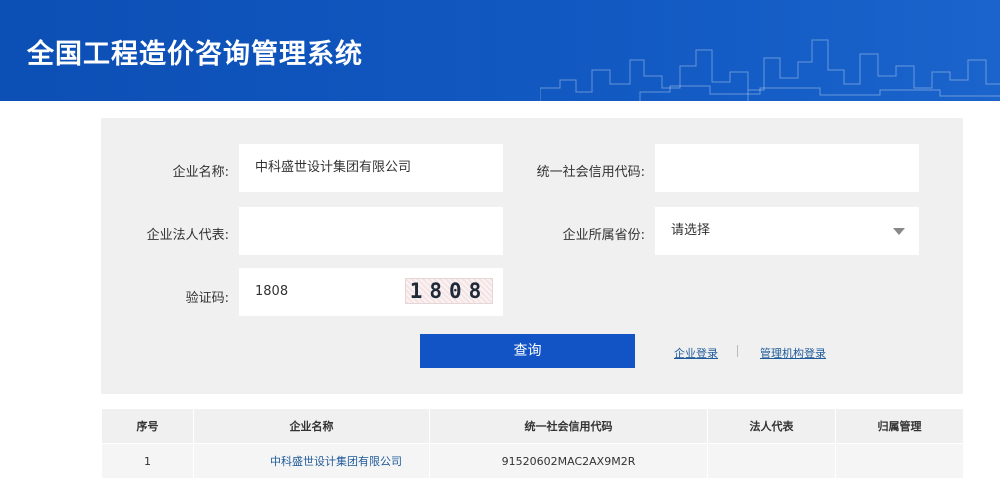 This screenshot has width=1000, height=484. I want to click on link-divider, so click(737, 351).